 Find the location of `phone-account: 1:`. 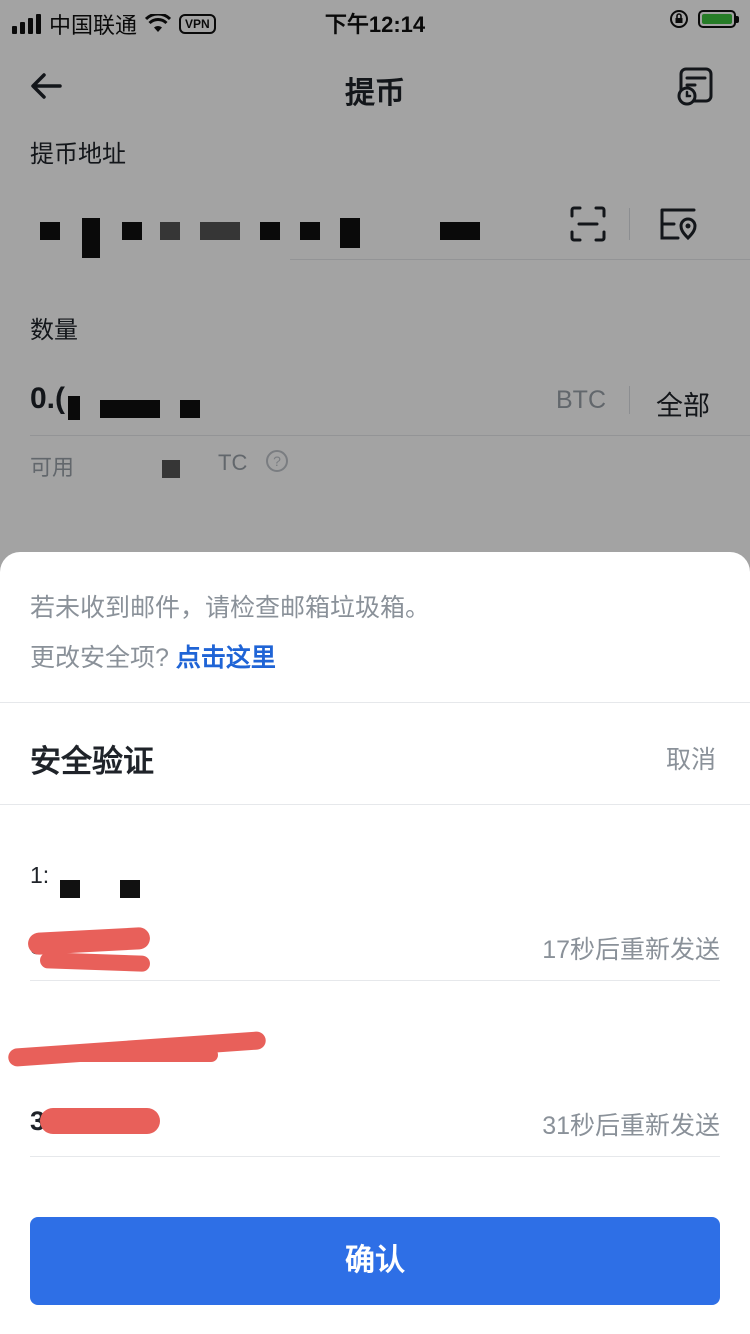

phone-account: 1: is located at coordinates (40, 875).